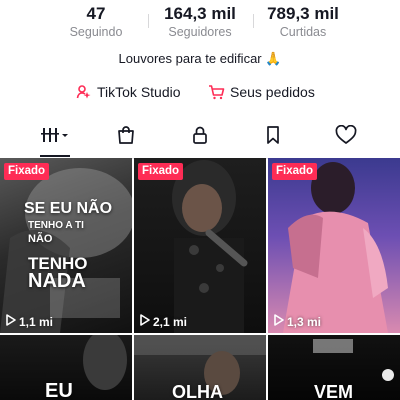 This screenshot has height=400, width=400. What do you see at coordinates (303, 13) in the screenshot?
I see `likes-count: 789,3 mil` at bounding box center [303, 13].